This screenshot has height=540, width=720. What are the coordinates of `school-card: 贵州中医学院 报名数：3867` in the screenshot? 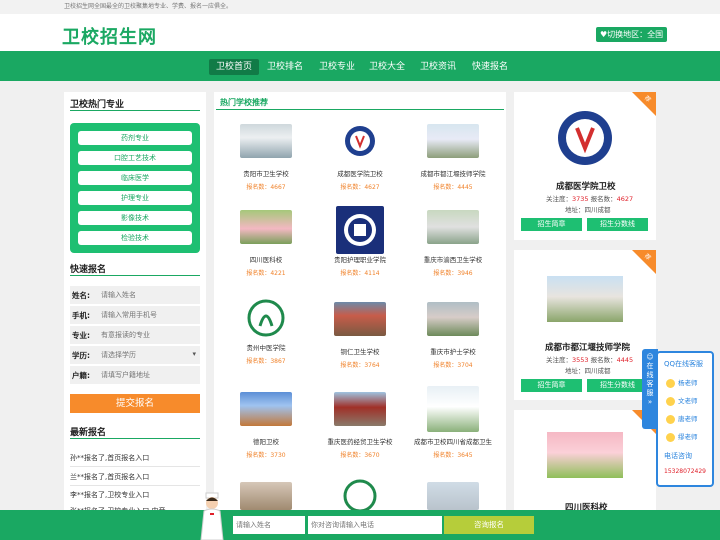 It's located at (266, 331).